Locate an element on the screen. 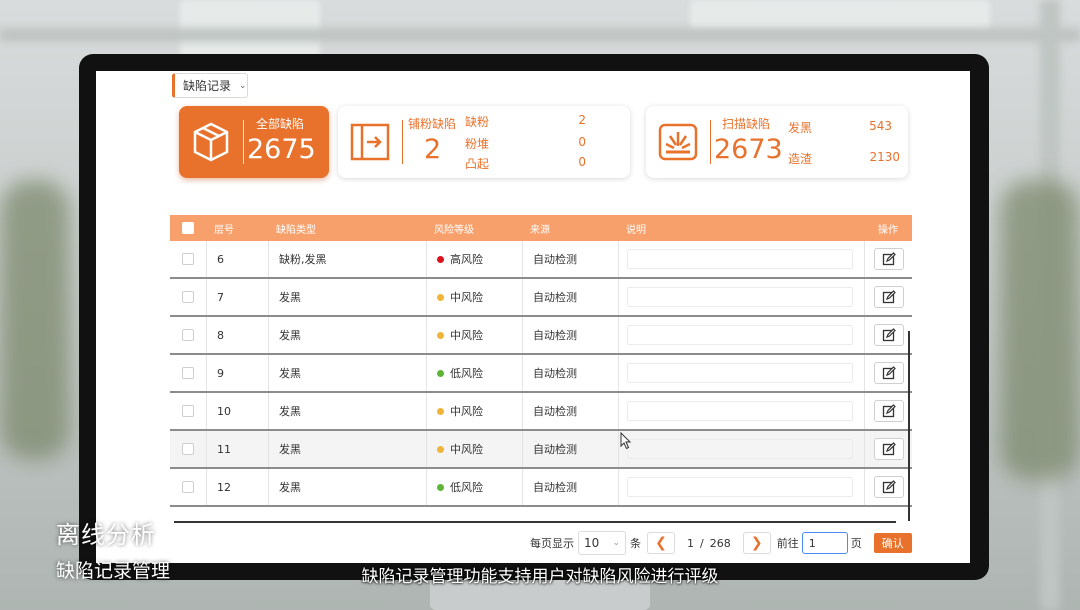  powder-defects-card: 铺粉缺陷 2 缺粉 2 粉堆 0 凸起 0 is located at coordinates (484, 142).